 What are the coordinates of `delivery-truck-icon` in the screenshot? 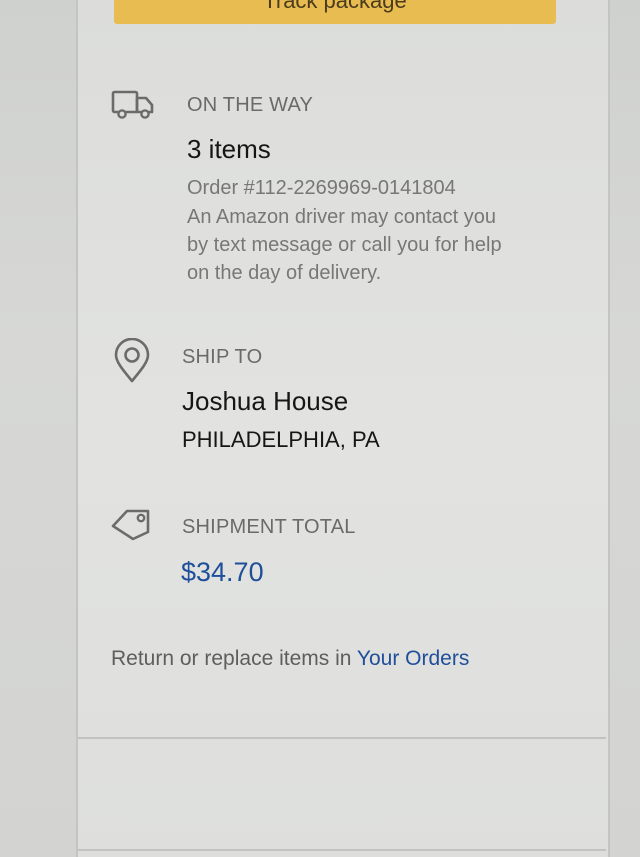 It's located at (132, 104).